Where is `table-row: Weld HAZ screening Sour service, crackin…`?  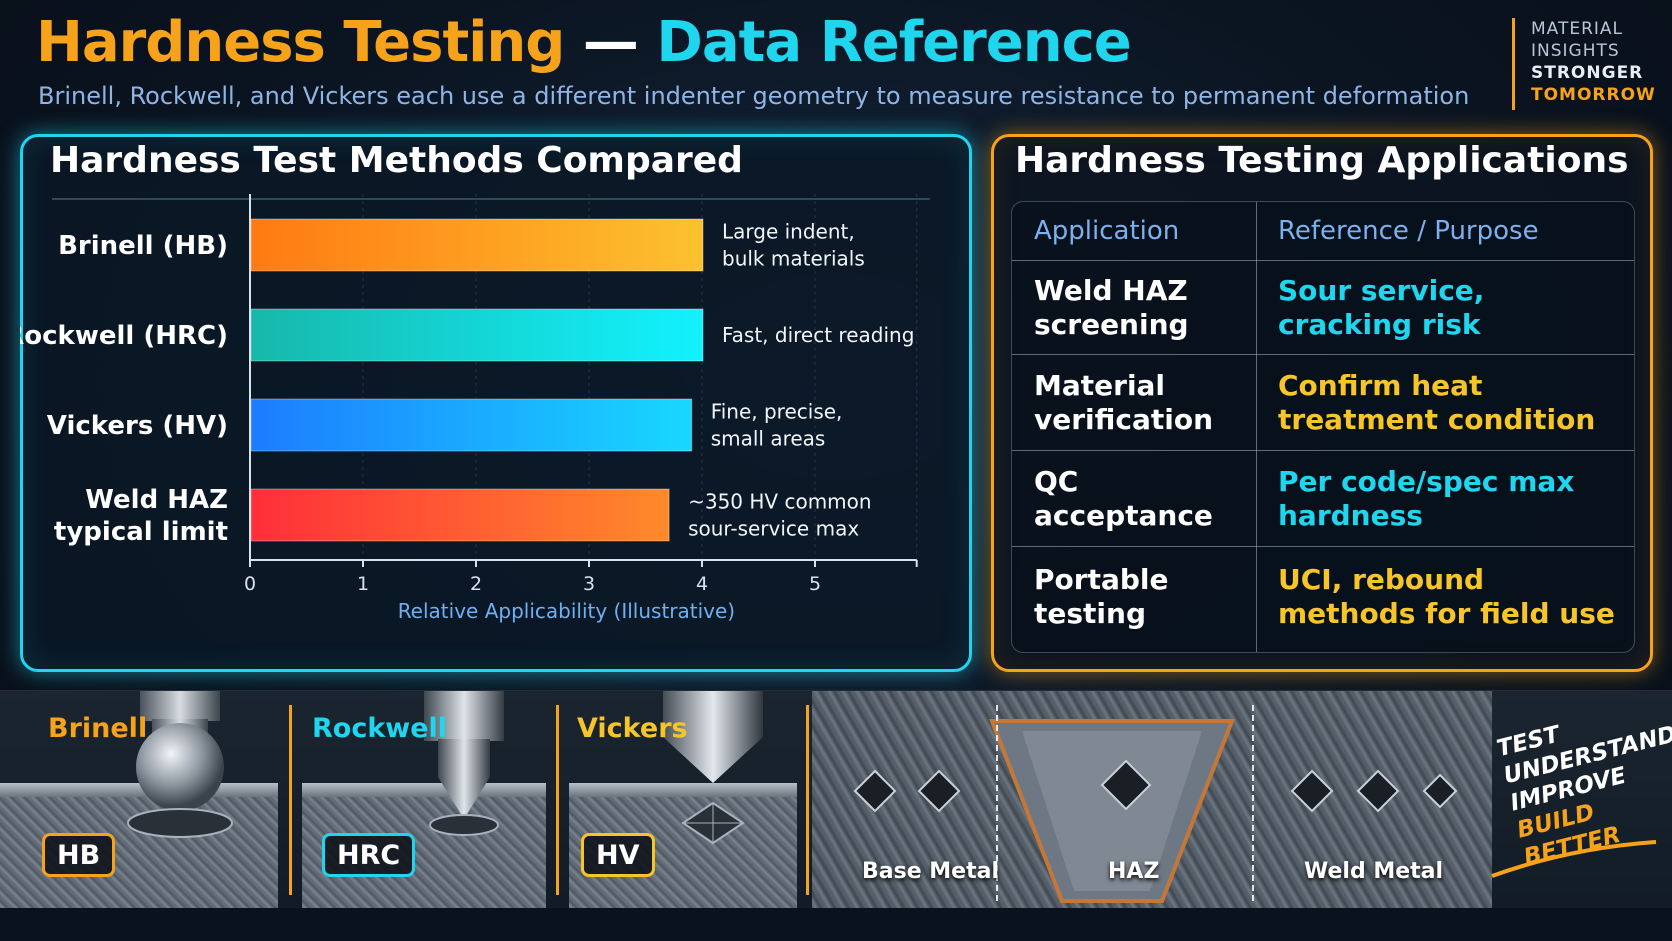
table-row: Weld HAZ screening Sour service, crackin… is located at coordinates (1323, 307).